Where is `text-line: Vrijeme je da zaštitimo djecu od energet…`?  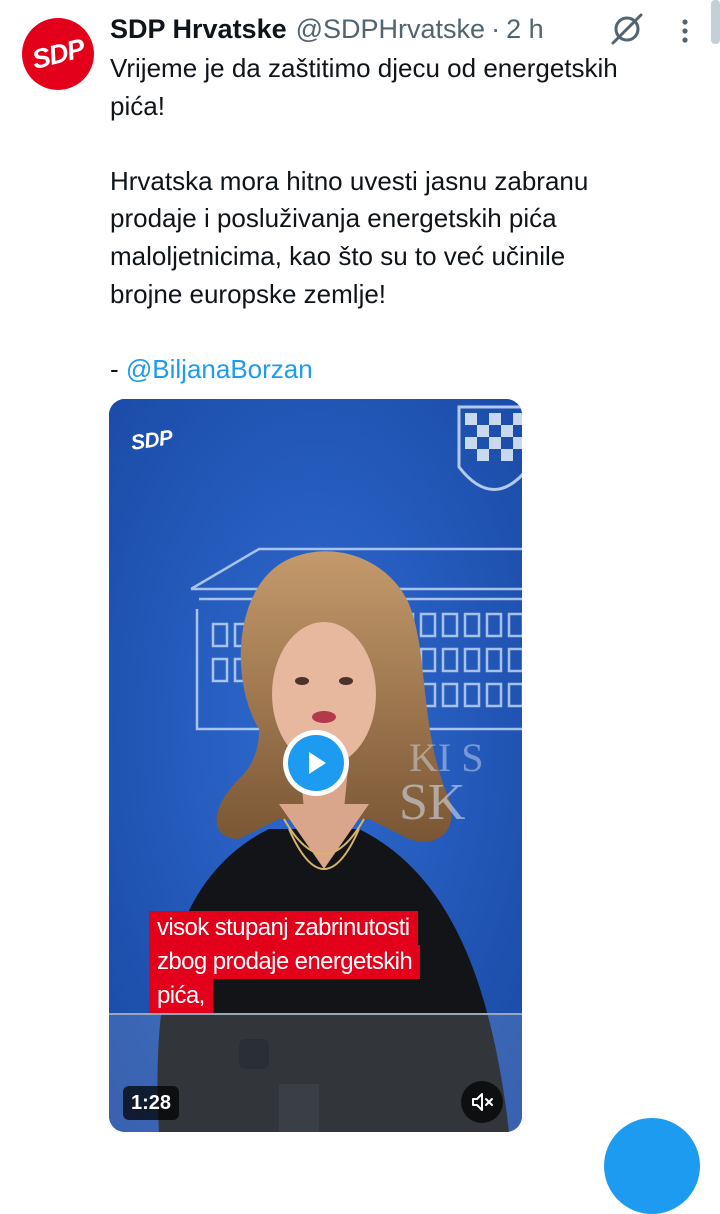
text-line: Vrijeme je da zaštitimo djecu od energet… is located at coordinates (364, 68).